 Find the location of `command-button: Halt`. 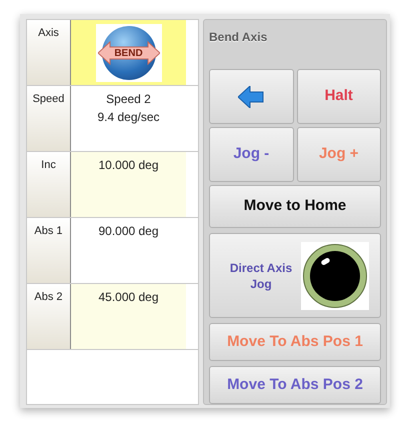

command-button: Halt is located at coordinates (338, 96).